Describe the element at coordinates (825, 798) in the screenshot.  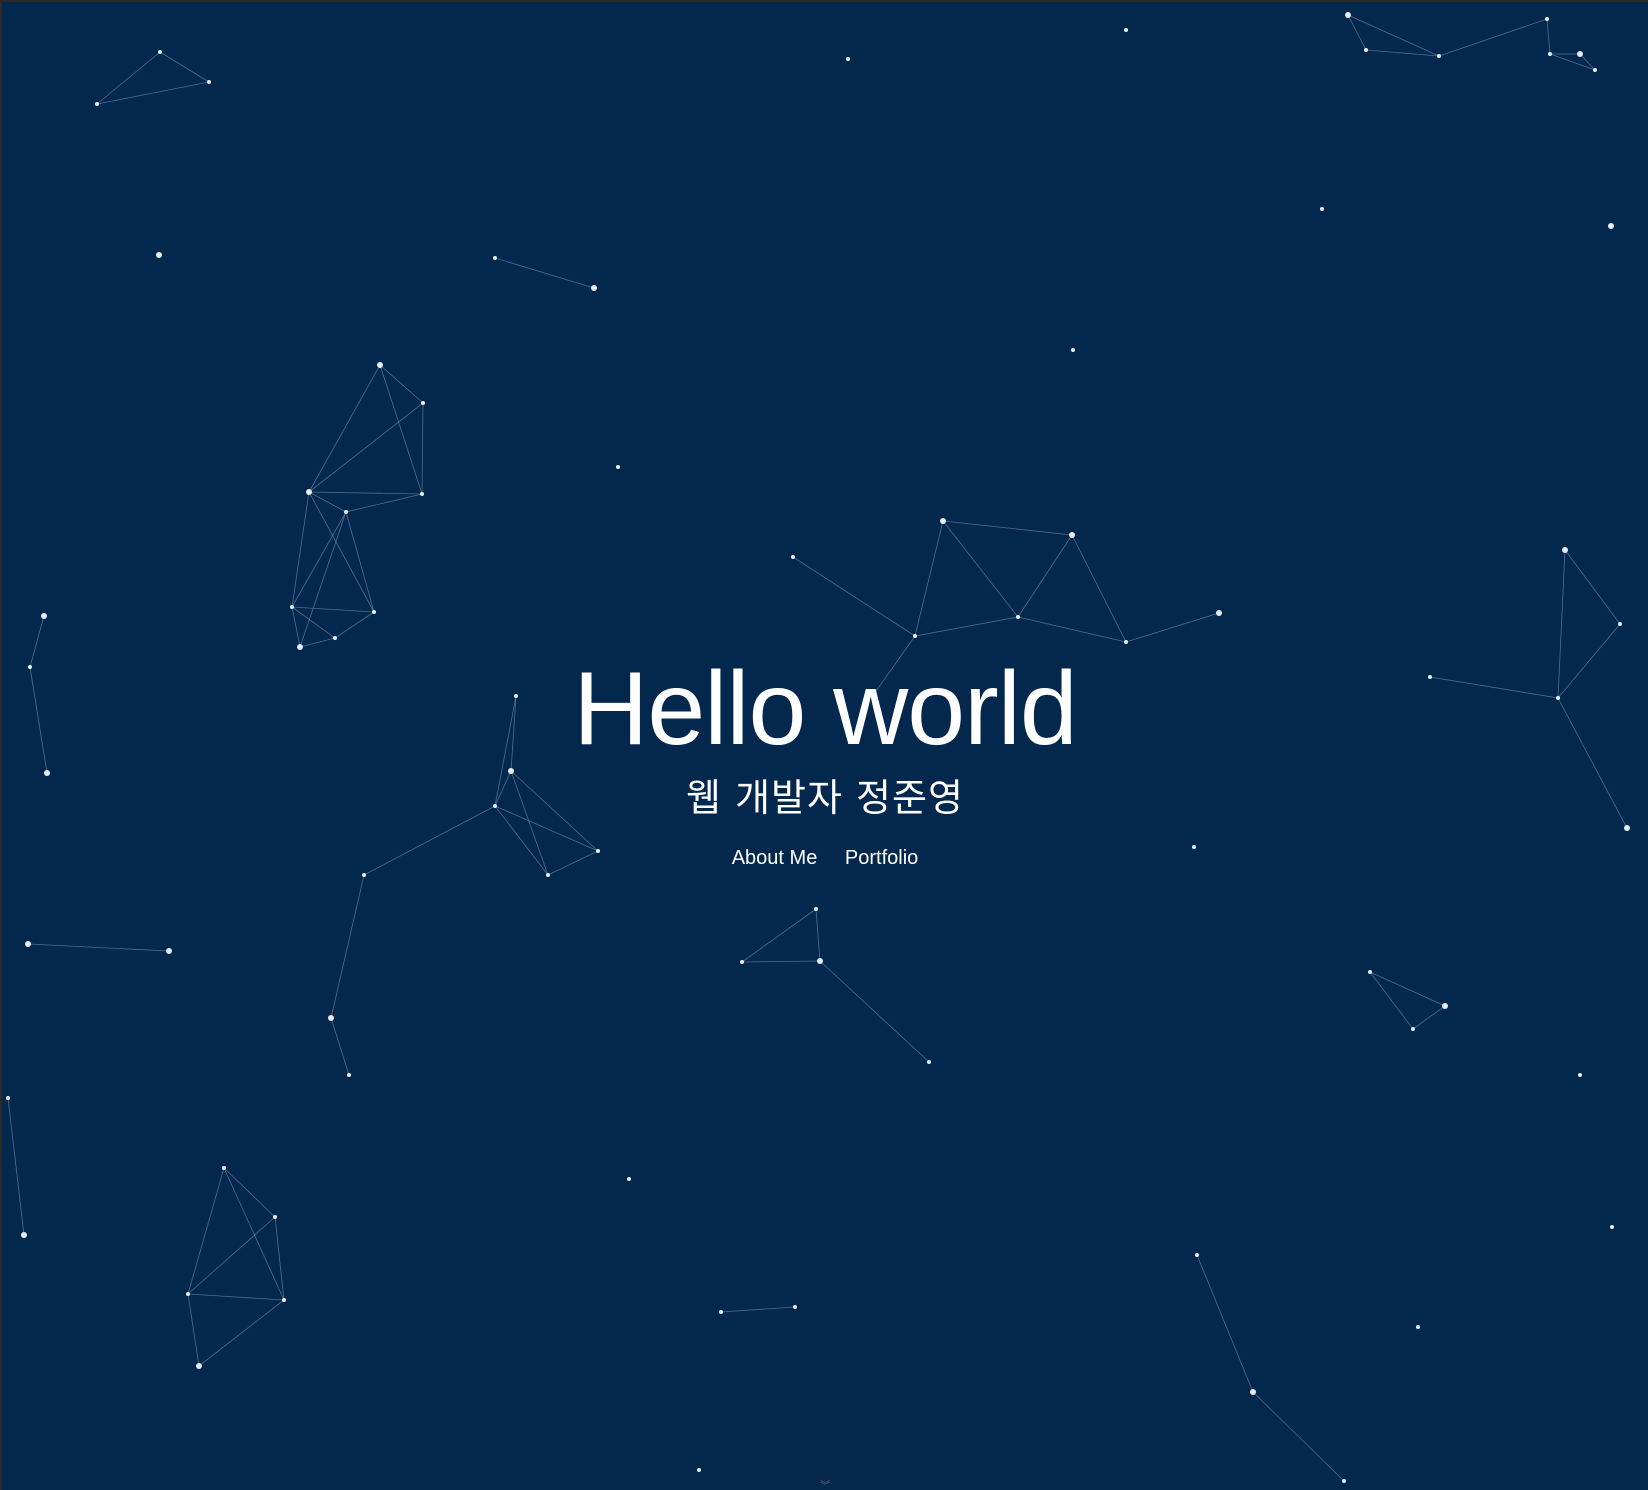
I see `hero-subtitle: 웹 개발자 정준영` at that location.